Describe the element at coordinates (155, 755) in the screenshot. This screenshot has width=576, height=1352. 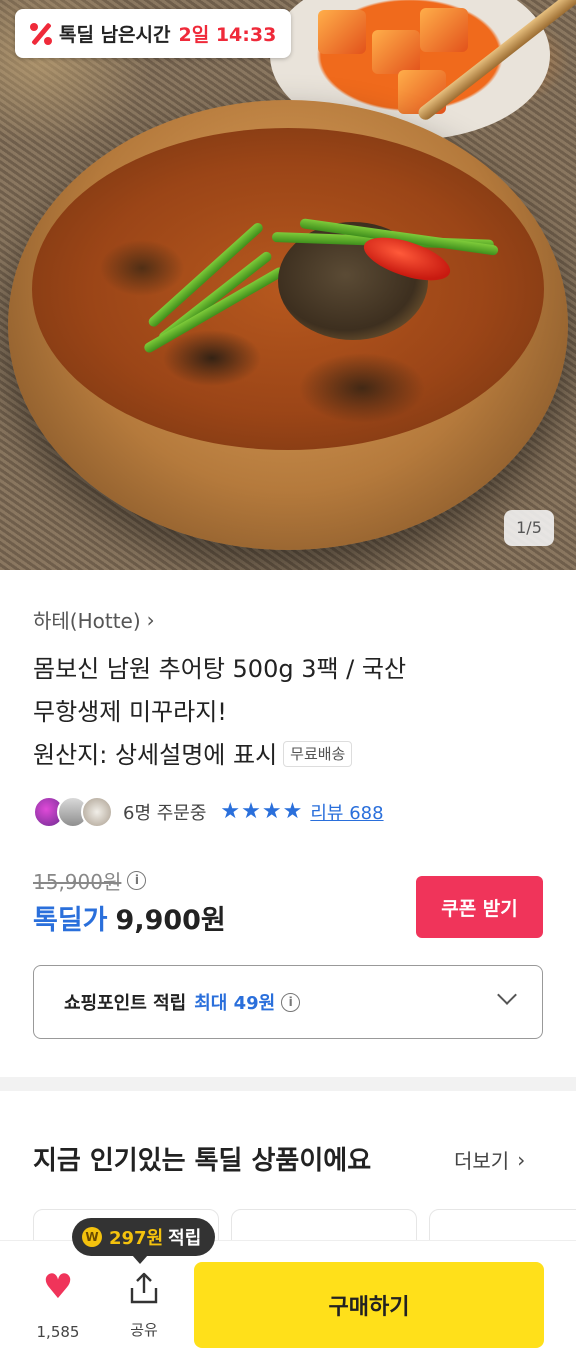
I see `origin-text: 원산지: 상세설명에 표시` at that location.